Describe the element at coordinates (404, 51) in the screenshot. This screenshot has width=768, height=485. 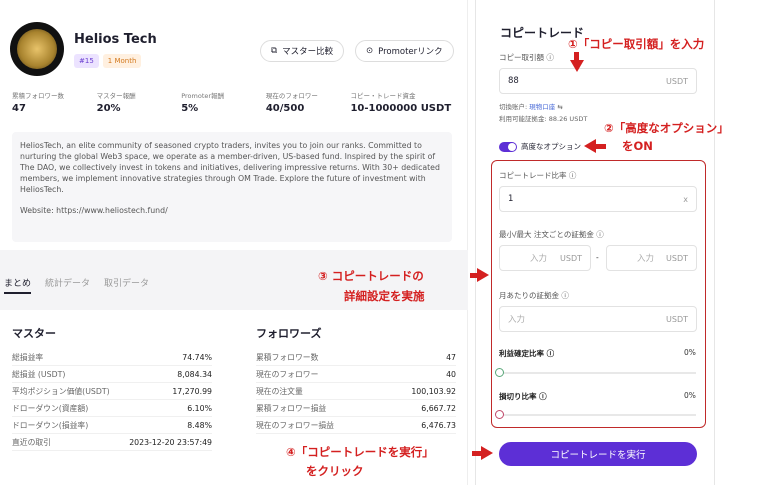
I see `promoter-link-button: ⊙ Promoterリンク` at that location.